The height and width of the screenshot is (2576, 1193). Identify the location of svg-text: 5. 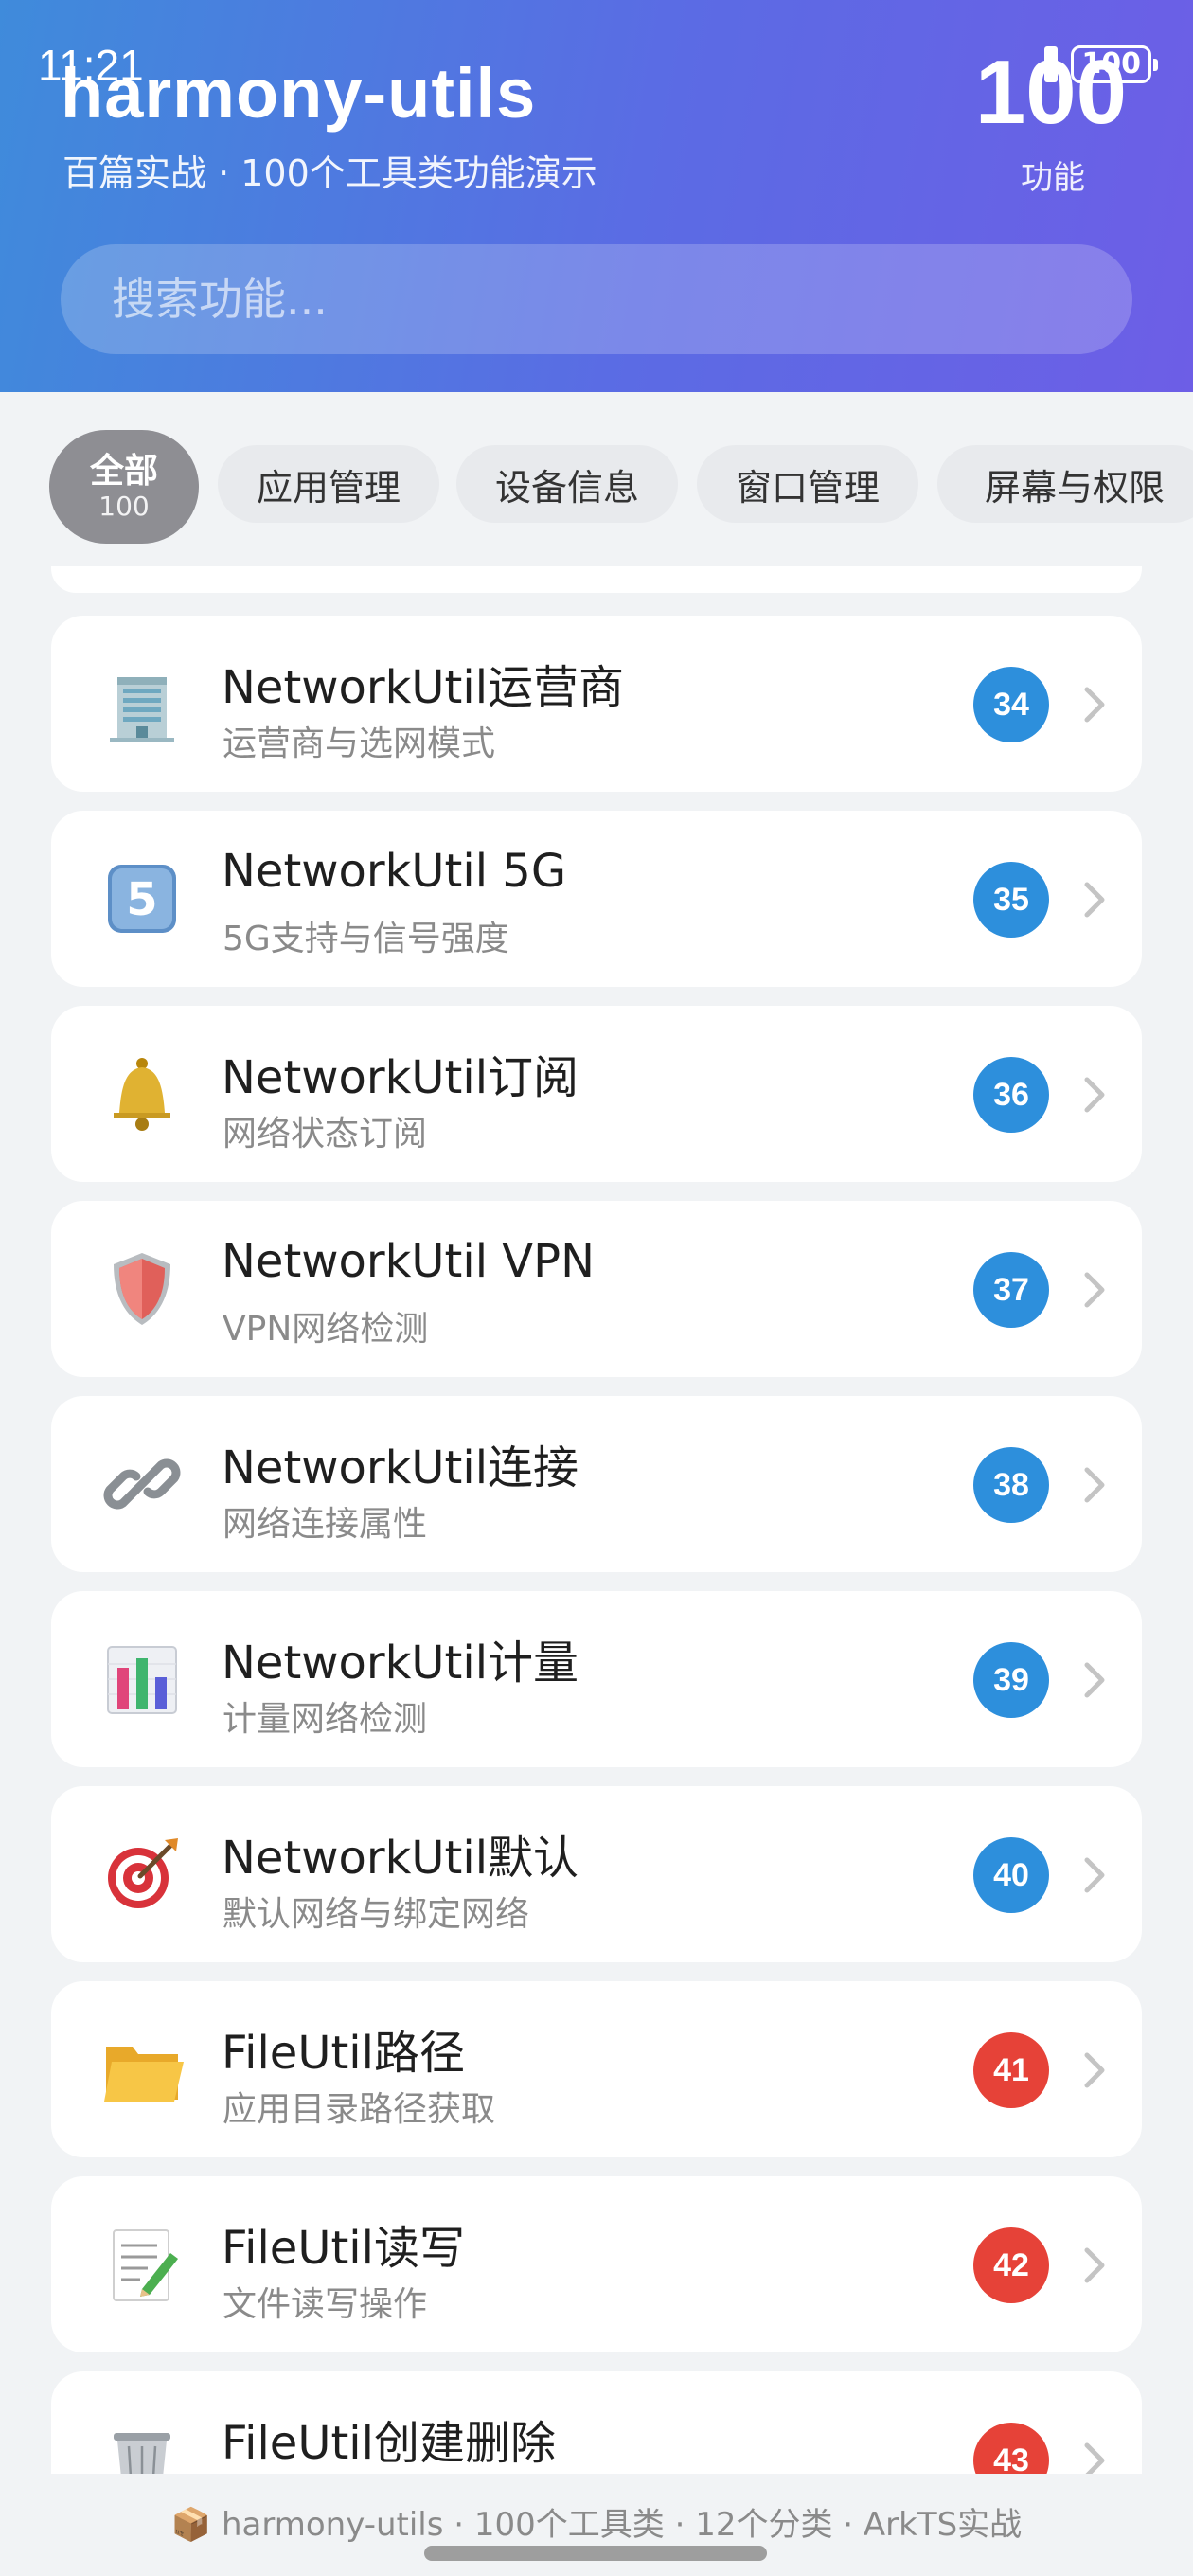
(141, 899).